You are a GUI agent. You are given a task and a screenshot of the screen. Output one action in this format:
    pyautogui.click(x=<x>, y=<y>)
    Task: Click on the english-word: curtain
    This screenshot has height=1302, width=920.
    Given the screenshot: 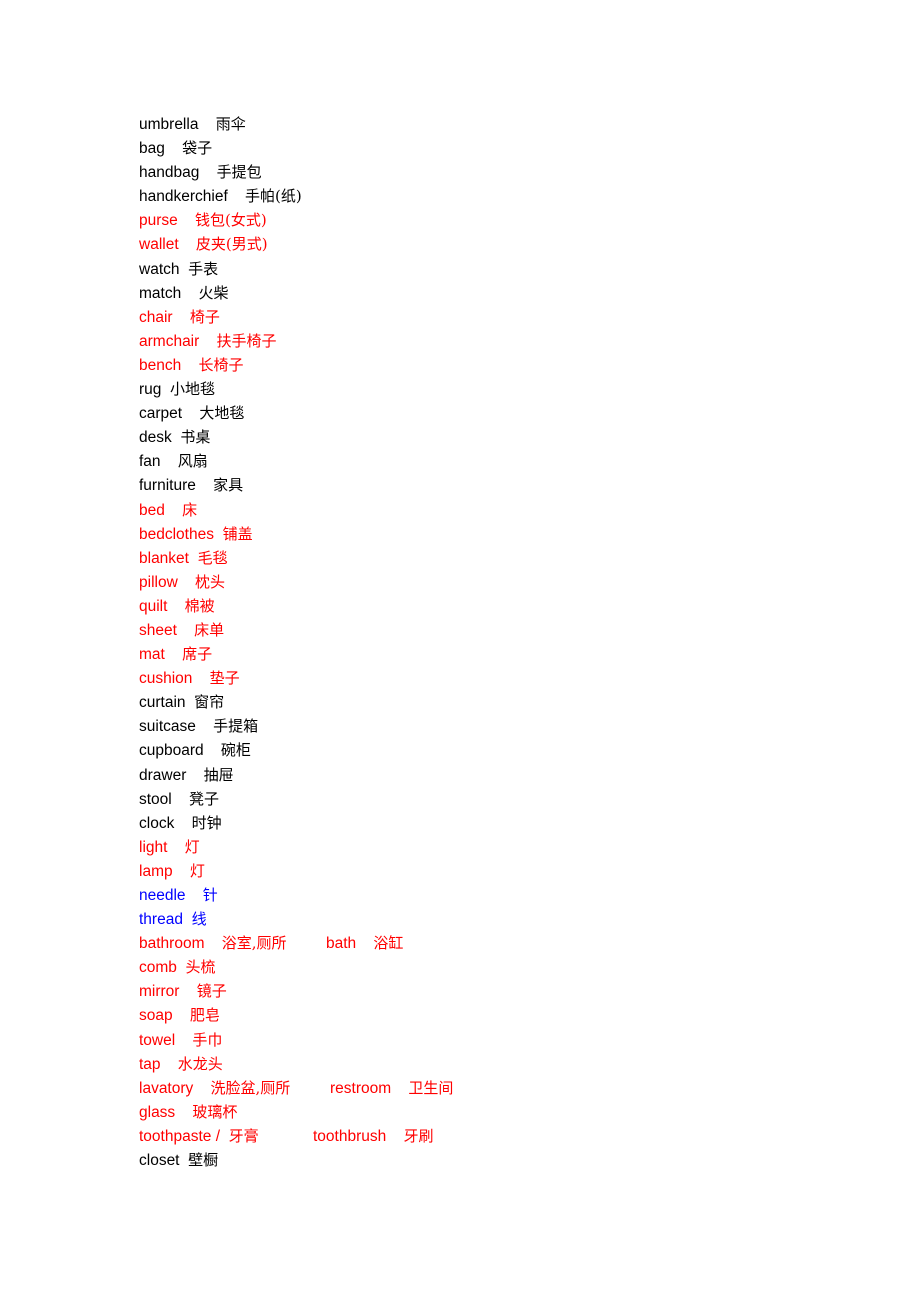 What is the action you would take?
    pyautogui.click(x=162, y=703)
    